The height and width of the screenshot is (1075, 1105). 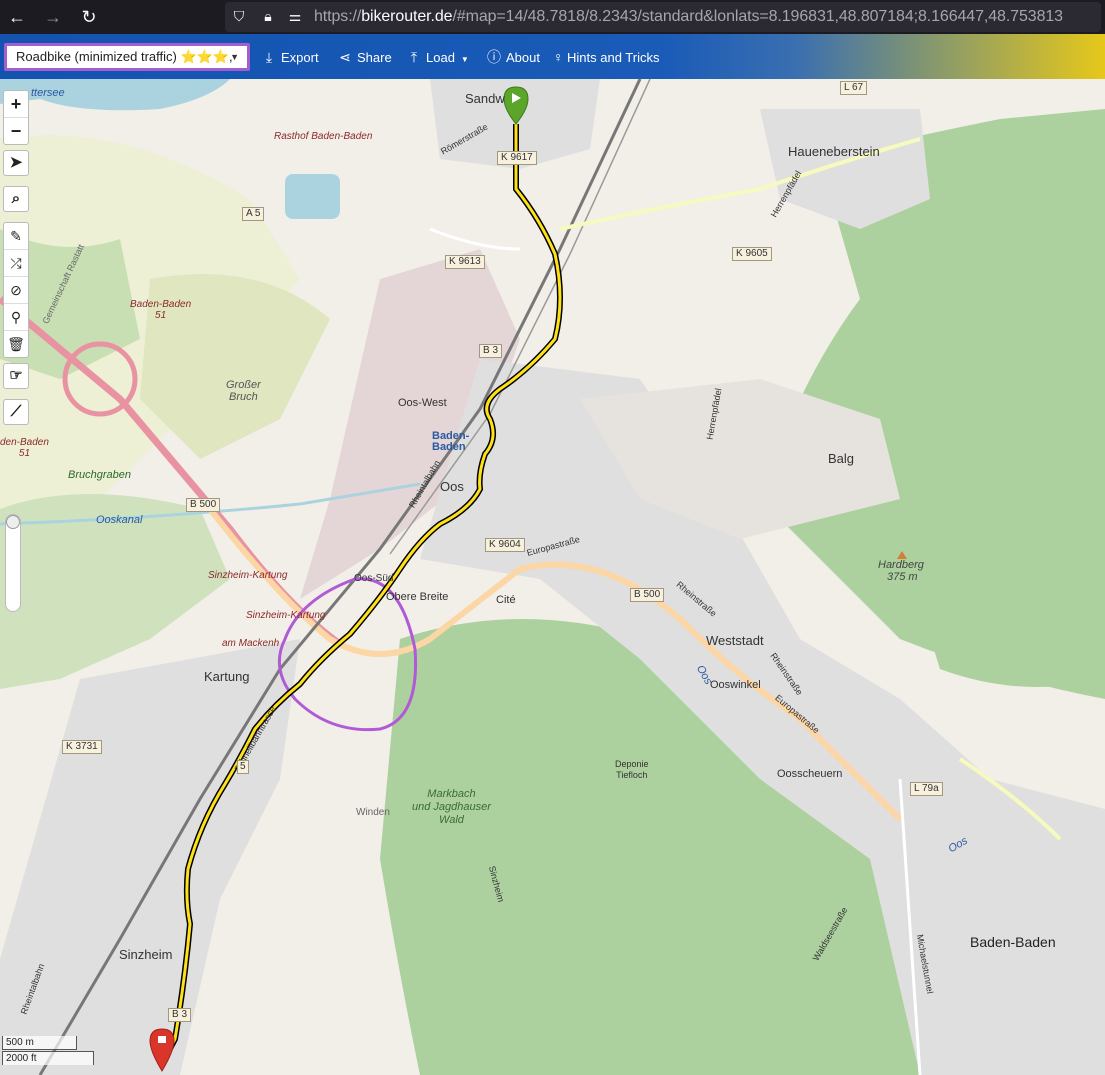 What do you see at coordinates (180, 1015) in the screenshot?
I see `shield-b3b: B 3` at bounding box center [180, 1015].